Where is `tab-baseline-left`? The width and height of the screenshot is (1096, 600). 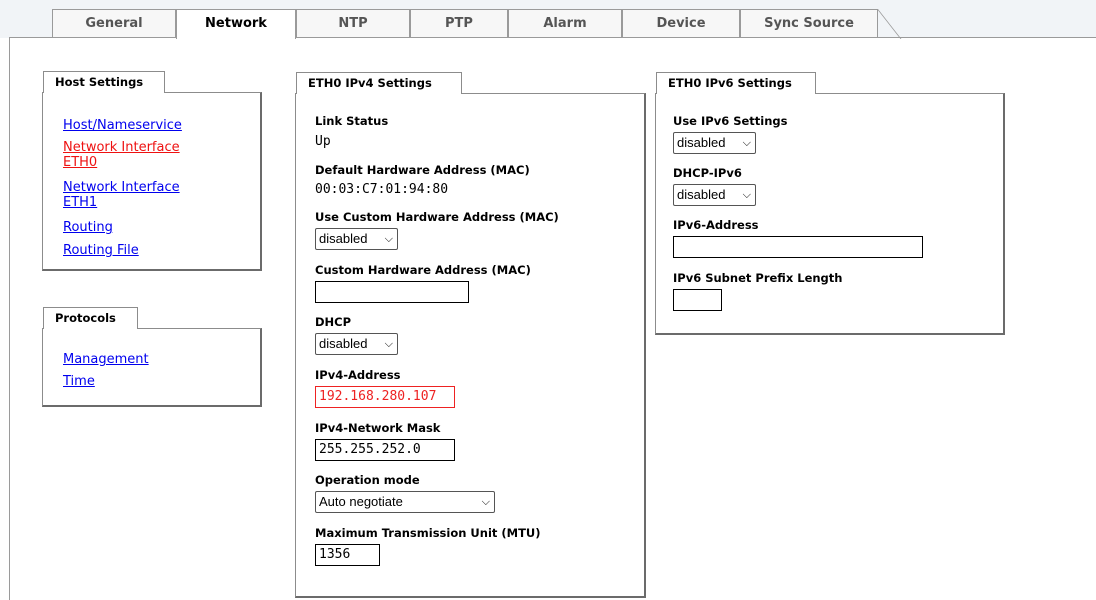 tab-baseline-left is located at coordinates (92, 37).